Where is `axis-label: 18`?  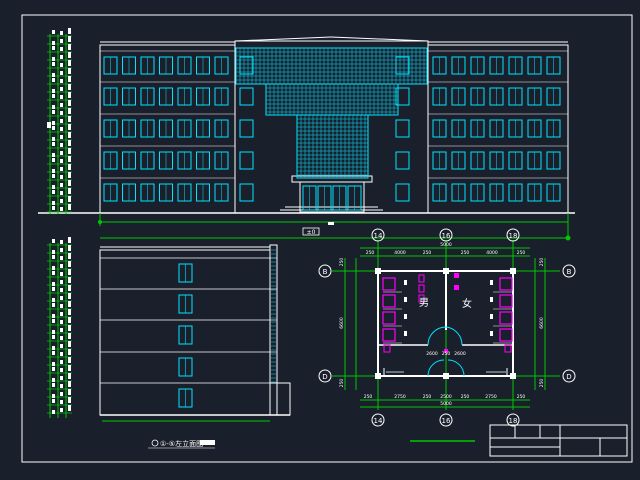 axis-label: 18 is located at coordinates (513, 236).